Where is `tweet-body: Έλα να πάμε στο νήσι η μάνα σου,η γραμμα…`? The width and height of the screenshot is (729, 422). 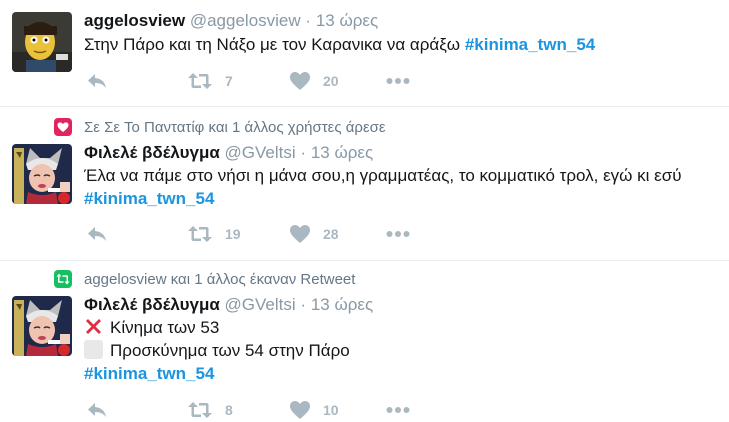
tweet-body: Έλα να πάμε στο νήσι η μάνα σου,η γραμμα… is located at coordinates (383, 175).